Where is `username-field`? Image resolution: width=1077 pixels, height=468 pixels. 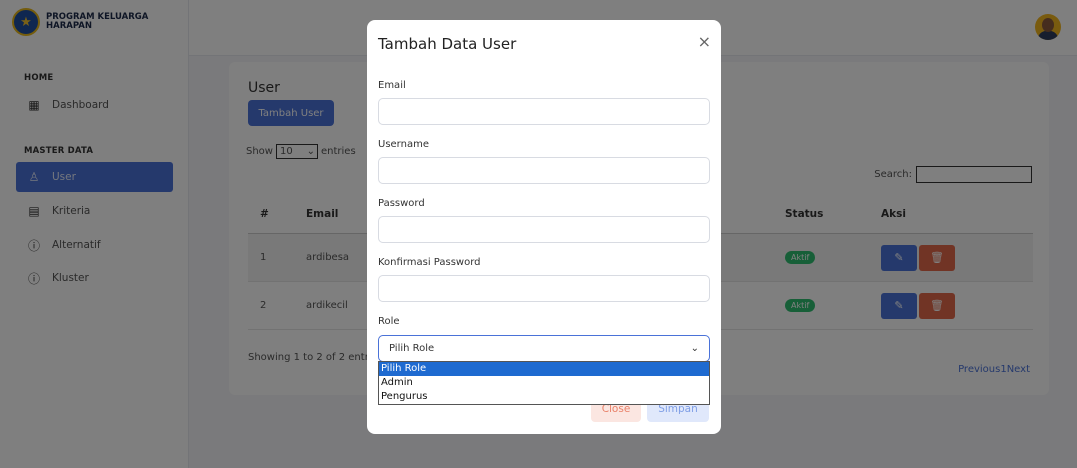
username-field is located at coordinates (544, 170).